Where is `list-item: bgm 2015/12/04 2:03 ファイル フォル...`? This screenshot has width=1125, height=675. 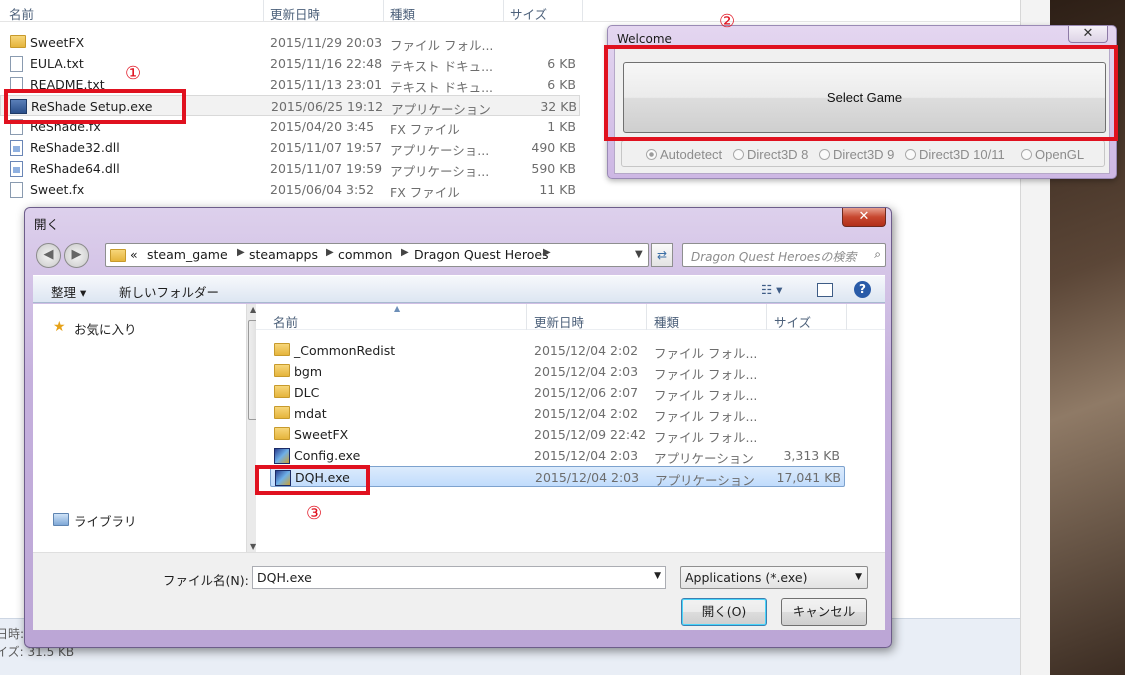
list-item: bgm 2015/12/04 2:03 ファイル フォル... is located at coordinates (557, 371).